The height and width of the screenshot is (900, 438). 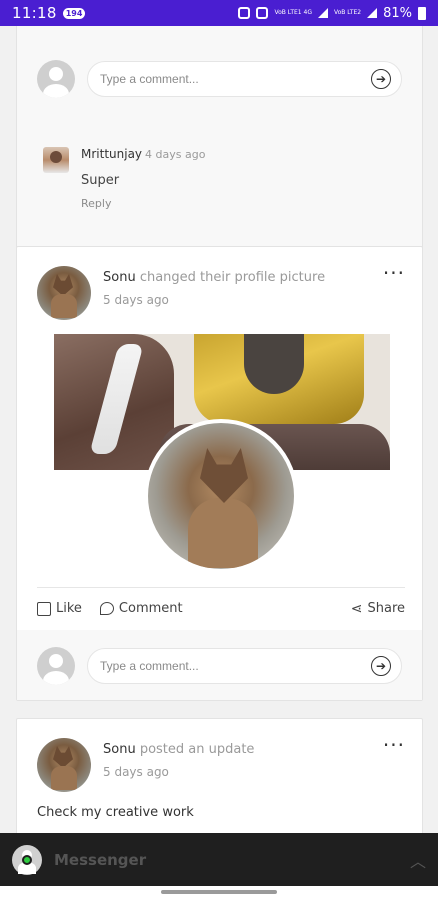 What do you see at coordinates (372, 13) in the screenshot?
I see `signal-2-icon` at bounding box center [372, 13].